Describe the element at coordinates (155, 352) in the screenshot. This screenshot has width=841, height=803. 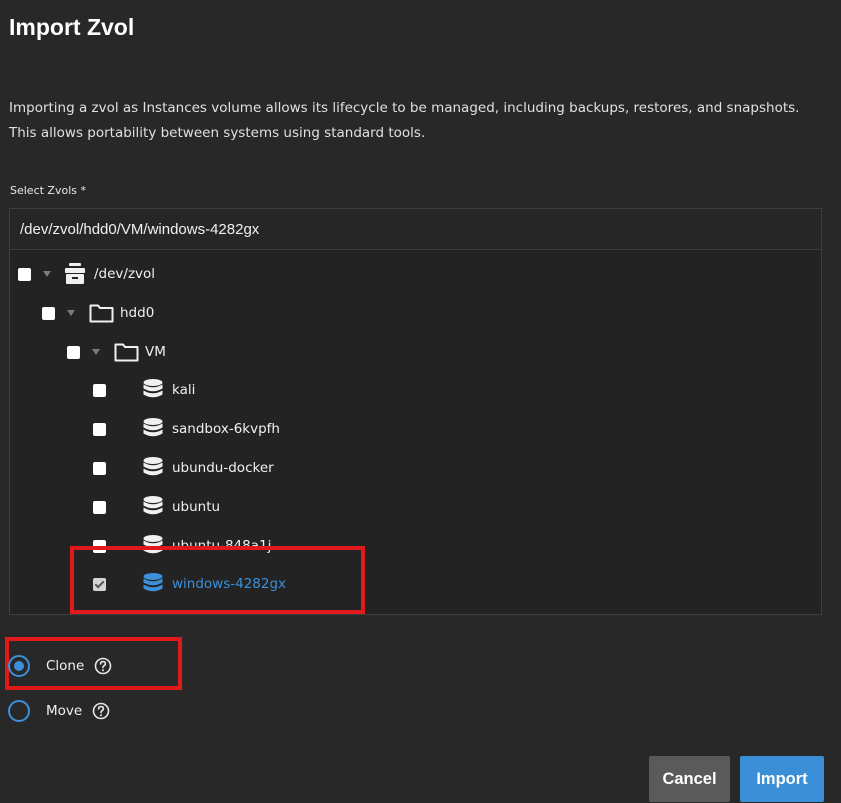
I see `tree-node-label: VM` at that location.